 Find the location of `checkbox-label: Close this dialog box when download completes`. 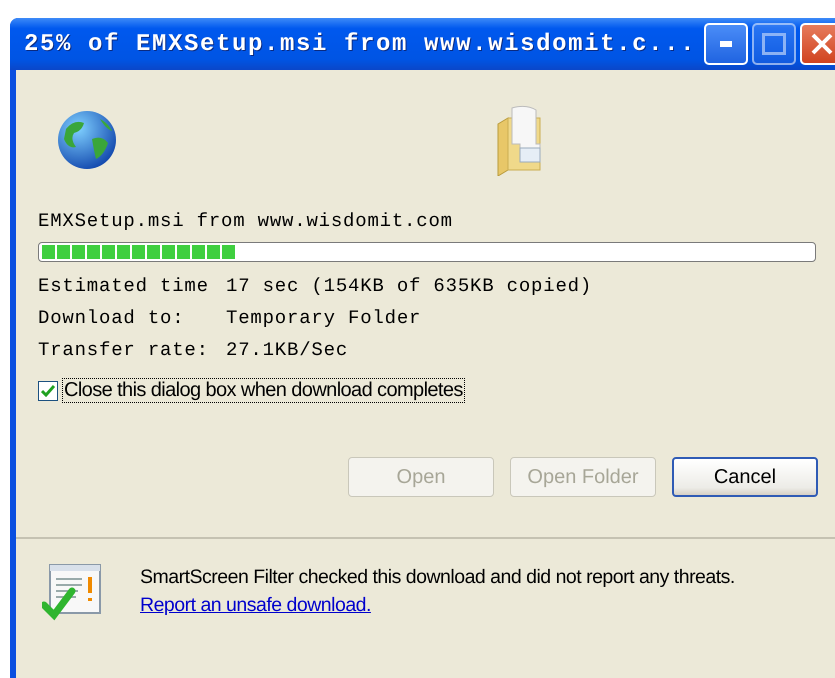

checkbox-label: Close this dialog box when download completes is located at coordinates (263, 390).